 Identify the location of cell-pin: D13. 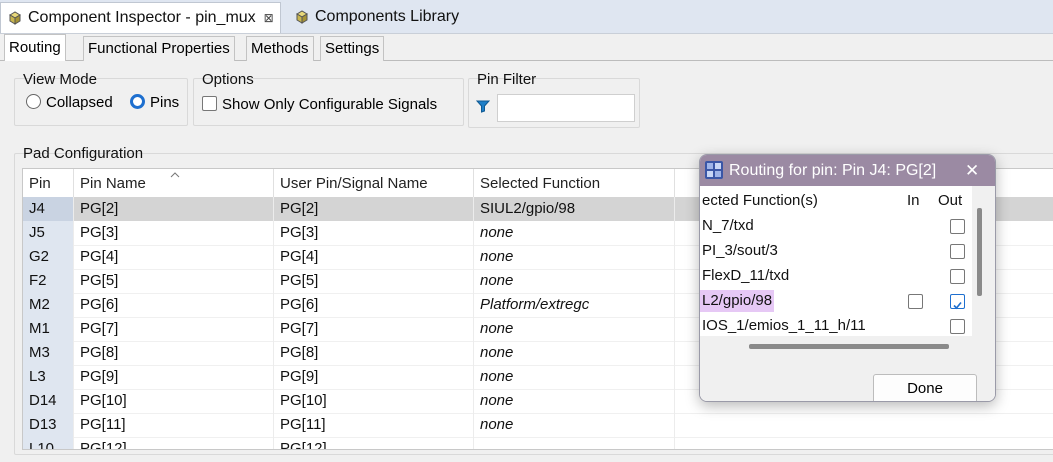
(48, 425).